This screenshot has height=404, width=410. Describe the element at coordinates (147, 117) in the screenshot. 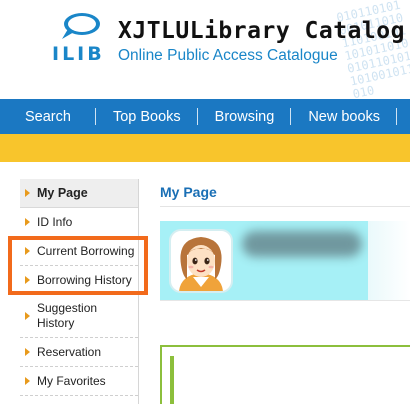

I see `nav-top-books: Top Books` at that location.